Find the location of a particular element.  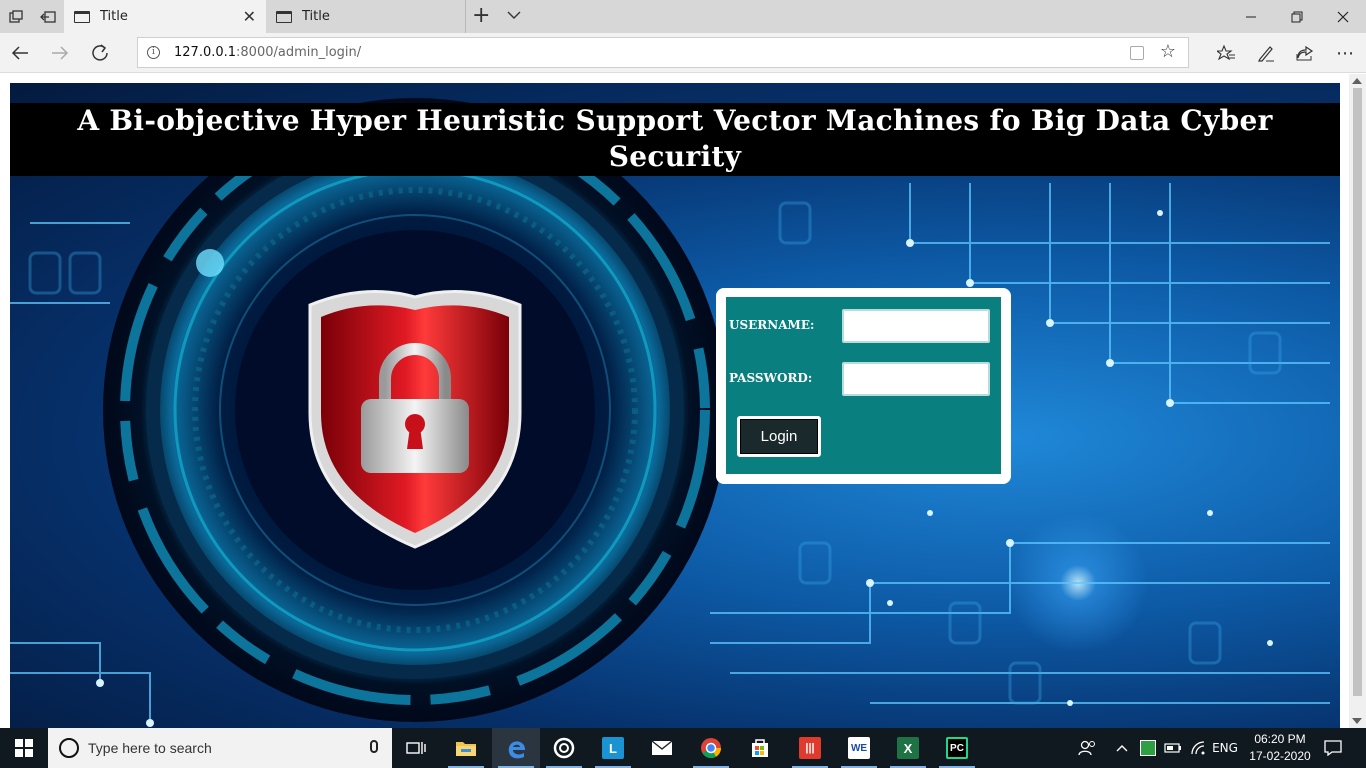

tab-inactive: Title is located at coordinates (366, 16).